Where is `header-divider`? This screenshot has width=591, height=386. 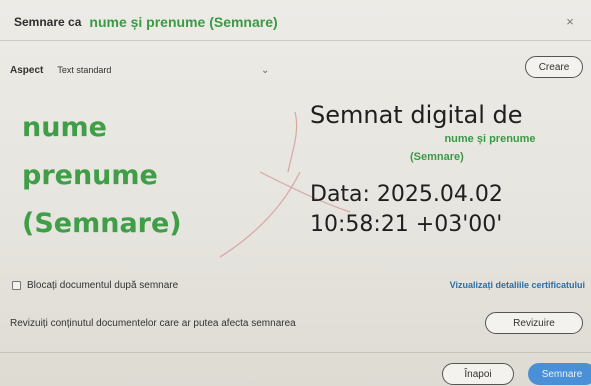 header-divider is located at coordinates (295, 40).